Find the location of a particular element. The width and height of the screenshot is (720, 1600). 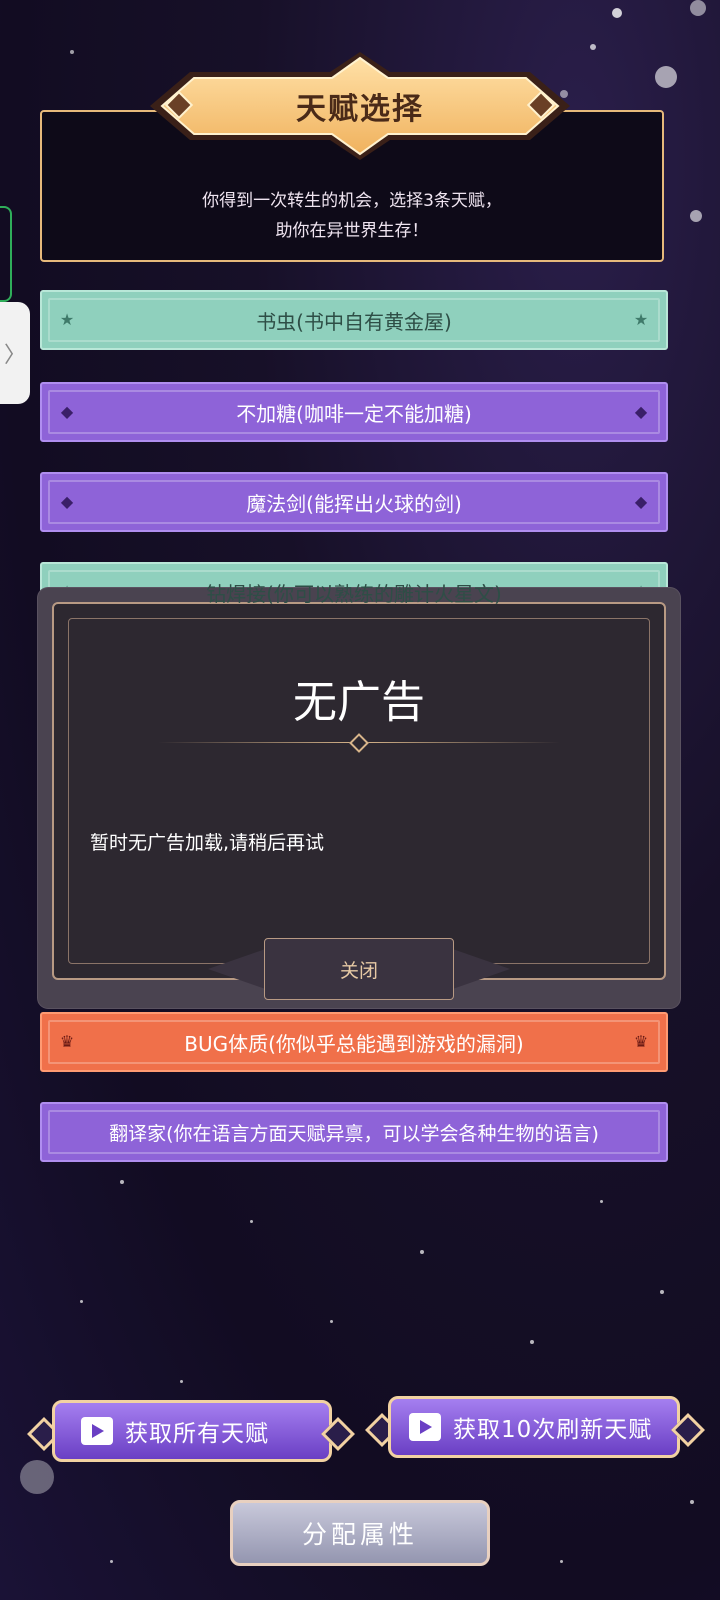

allocate-attributes-label: 分配属性 is located at coordinates (359, 1534).